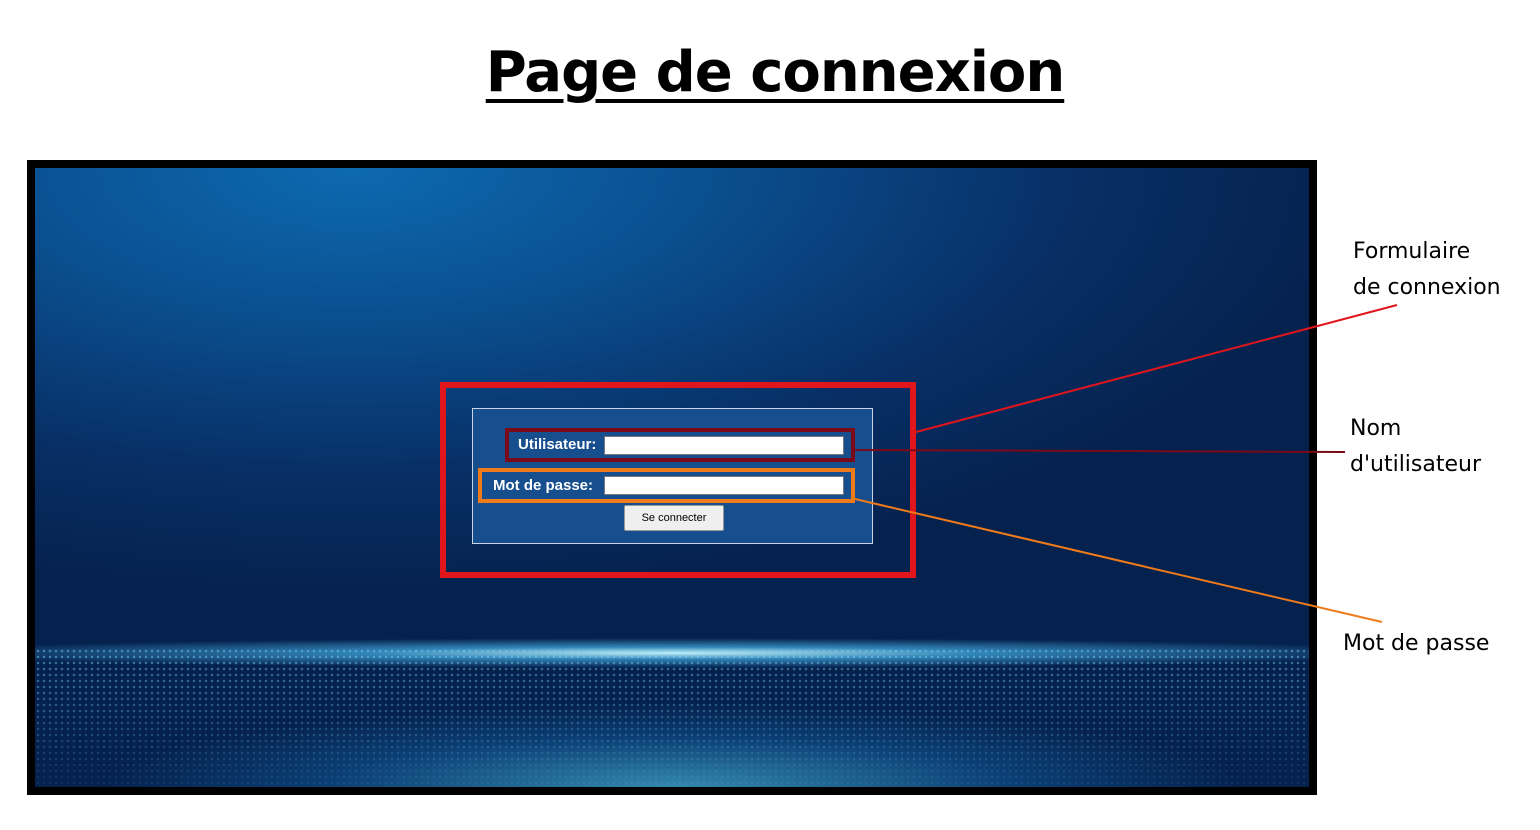 The height and width of the screenshot is (830, 1540). Describe the element at coordinates (775, 72) in the screenshot. I see `page-title: Page de connexion` at that location.